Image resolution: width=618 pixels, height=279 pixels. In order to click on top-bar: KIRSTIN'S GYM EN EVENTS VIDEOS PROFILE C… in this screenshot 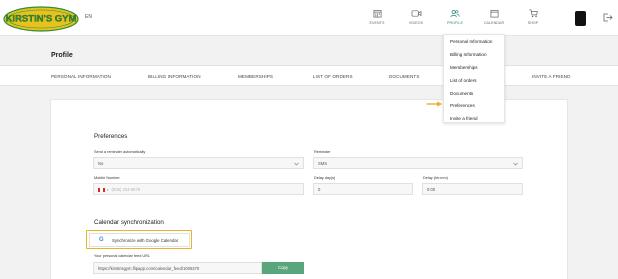, I will do `click(309, 18)`.